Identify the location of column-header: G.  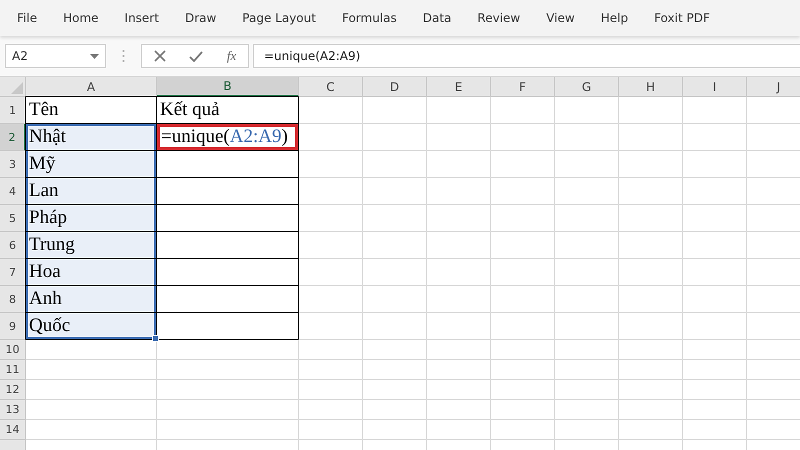
(587, 87).